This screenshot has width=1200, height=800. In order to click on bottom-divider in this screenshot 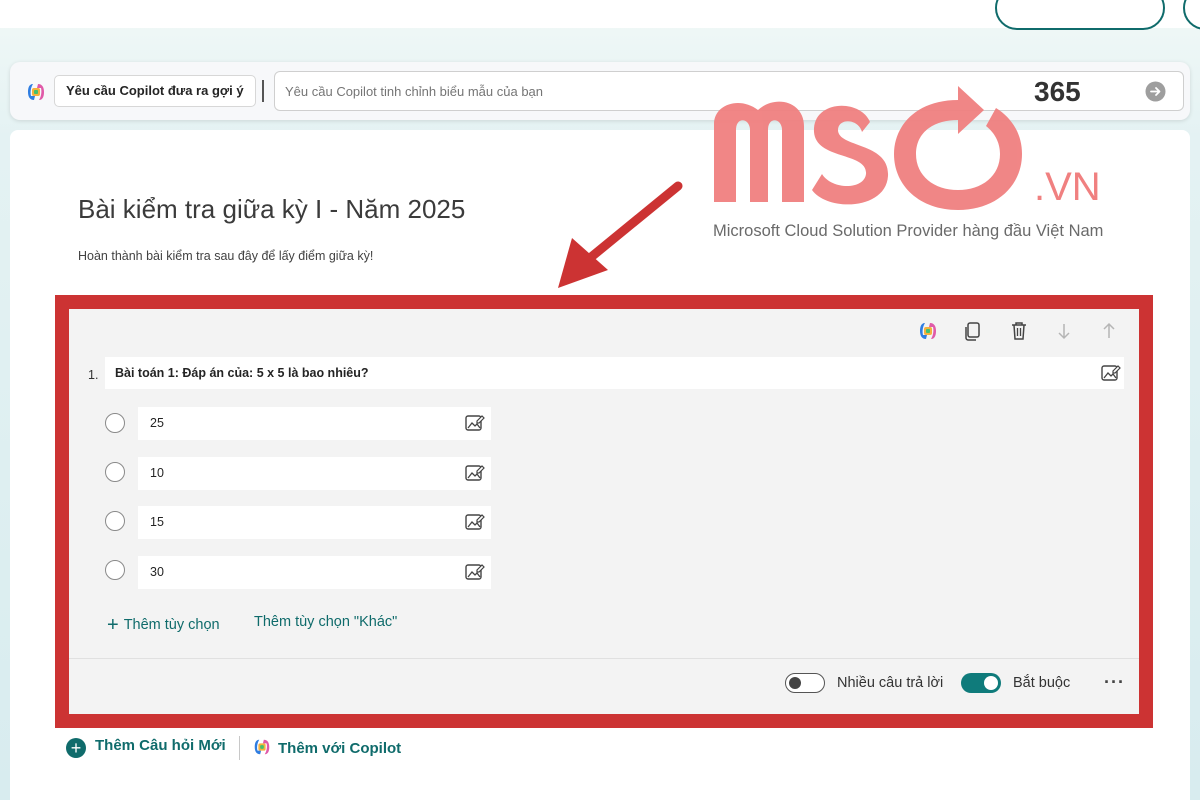, I will do `click(239, 748)`.